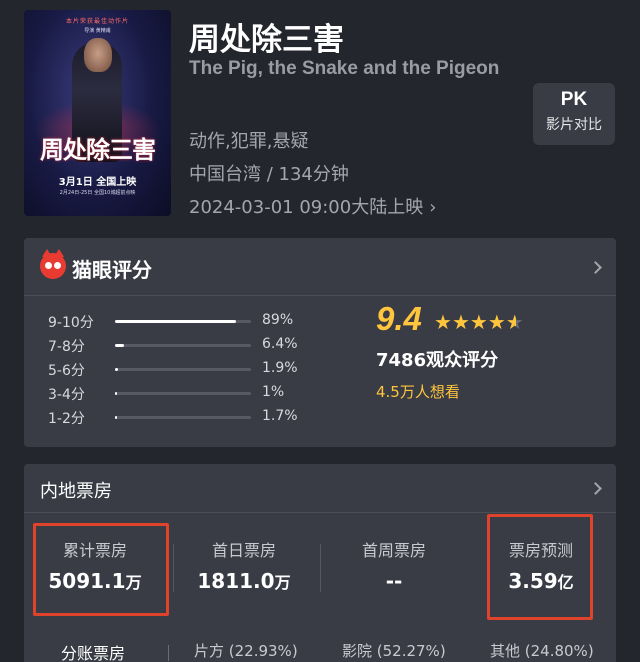 The height and width of the screenshot is (662, 640). Describe the element at coordinates (93, 653) in the screenshot. I see `share-title: 分账票房` at that location.